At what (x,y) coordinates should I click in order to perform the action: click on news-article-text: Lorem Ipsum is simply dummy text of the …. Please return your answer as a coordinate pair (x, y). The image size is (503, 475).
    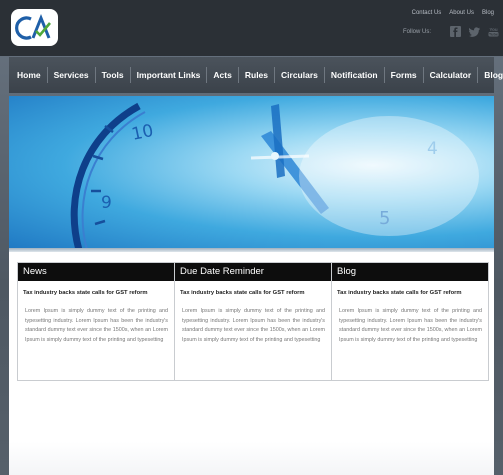
    Looking at the image, I should click on (96, 325).